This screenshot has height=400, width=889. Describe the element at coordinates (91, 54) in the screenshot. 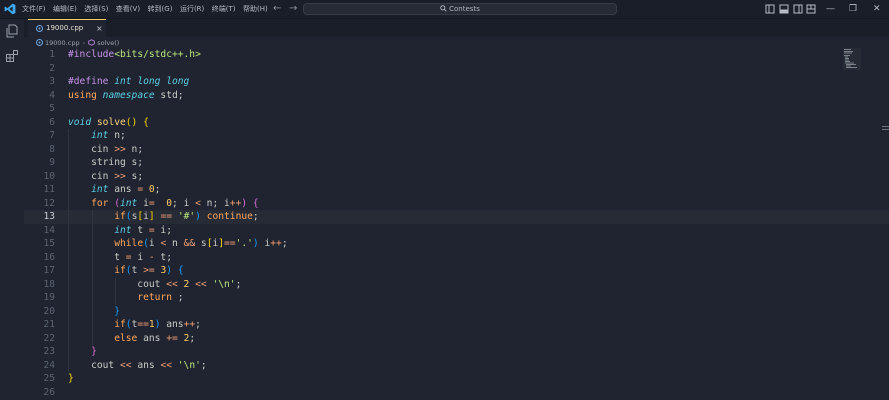

I see `code-token: #include` at that location.